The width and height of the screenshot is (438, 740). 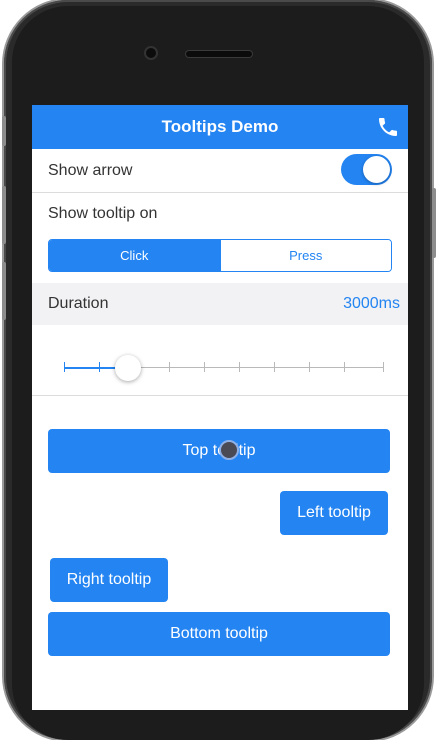 What do you see at coordinates (4, 215) in the screenshot?
I see `volume-up-button` at bounding box center [4, 215].